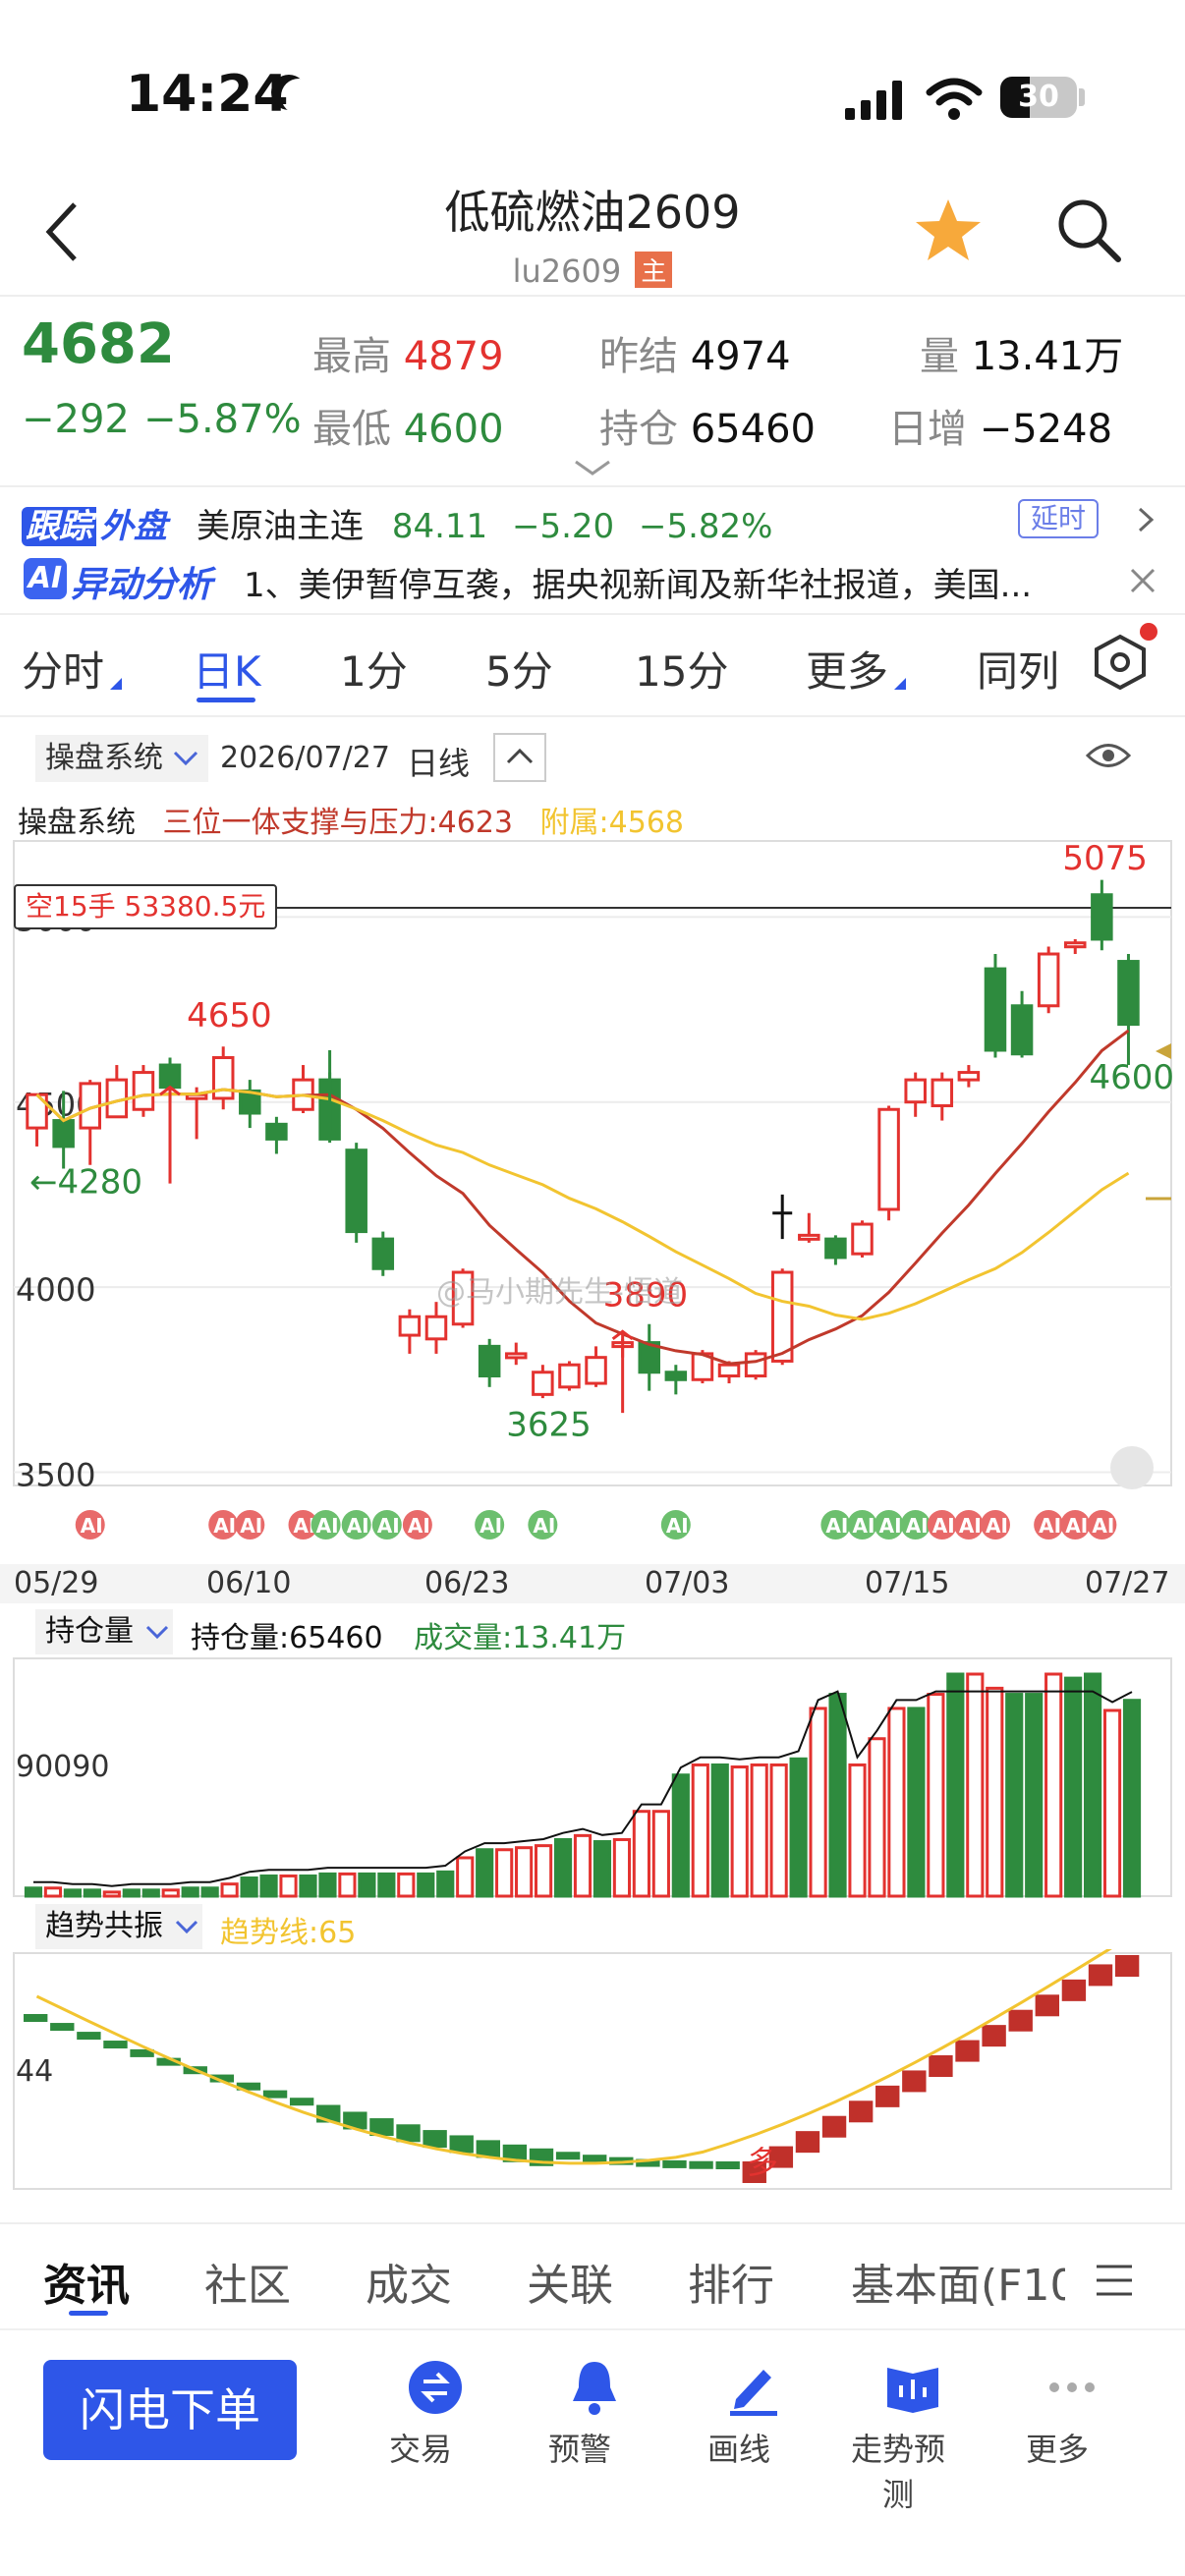 The width and height of the screenshot is (1185, 2576). What do you see at coordinates (567, 271) in the screenshot?
I see `contract-code-text: lu2609` at bounding box center [567, 271].